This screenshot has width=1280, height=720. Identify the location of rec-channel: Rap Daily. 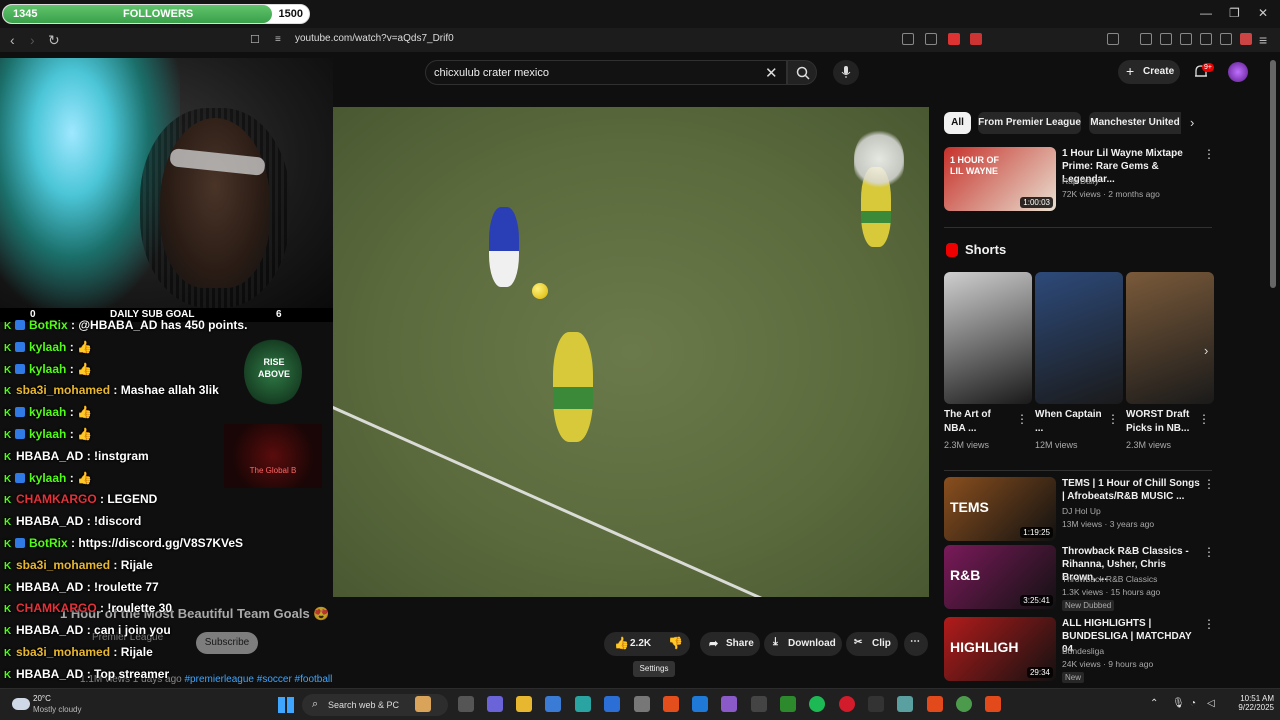
(1080, 181).